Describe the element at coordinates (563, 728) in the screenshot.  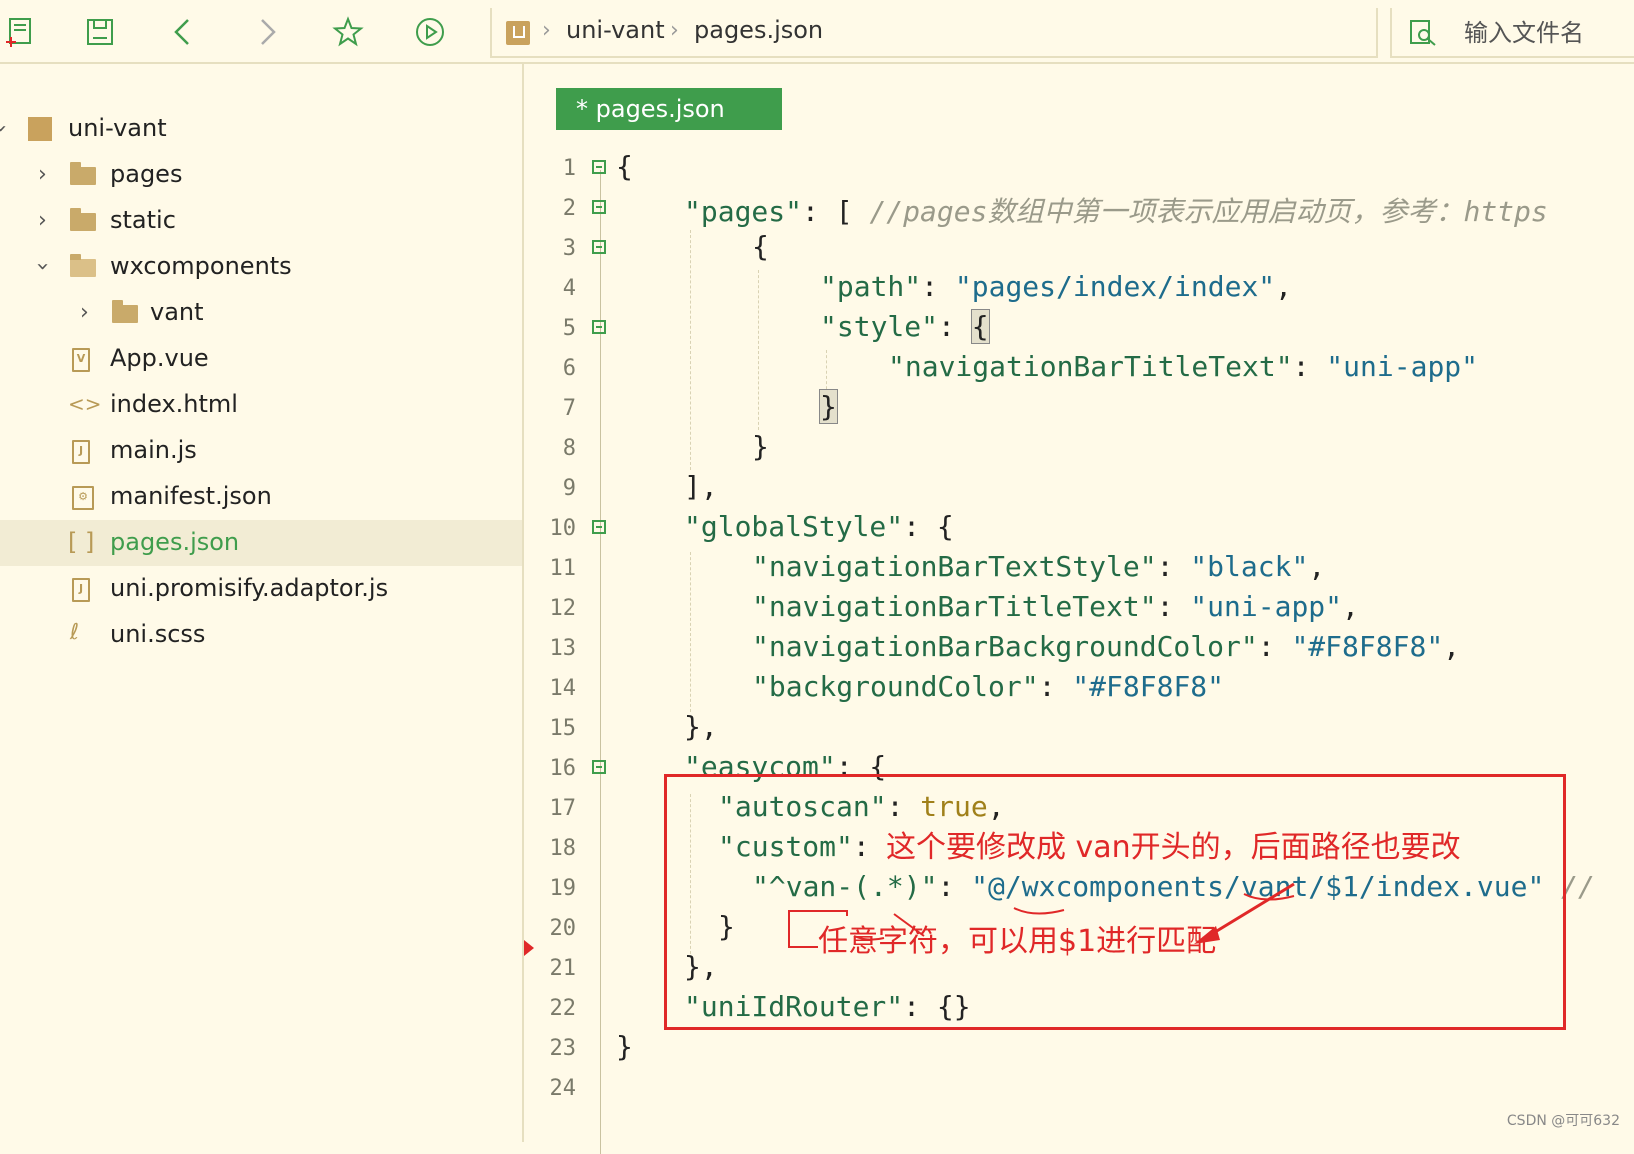
I see `line-number: 15` at that location.